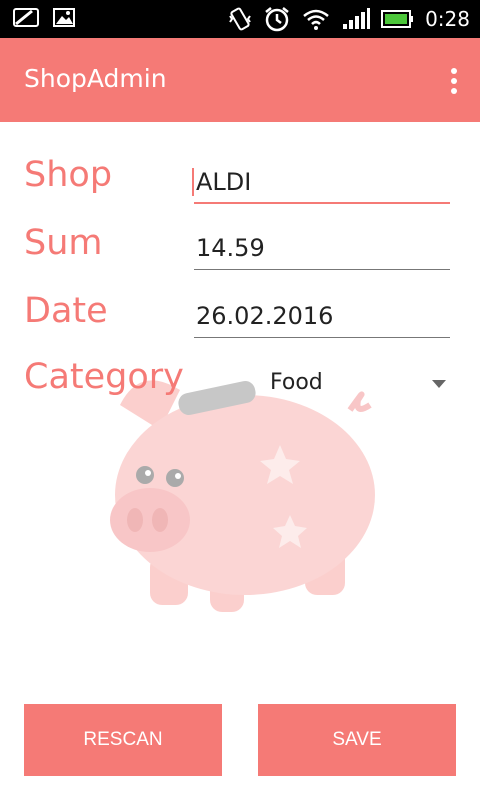 This screenshot has width=480, height=800. I want to click on shop-field-underline, so click(322, 203).